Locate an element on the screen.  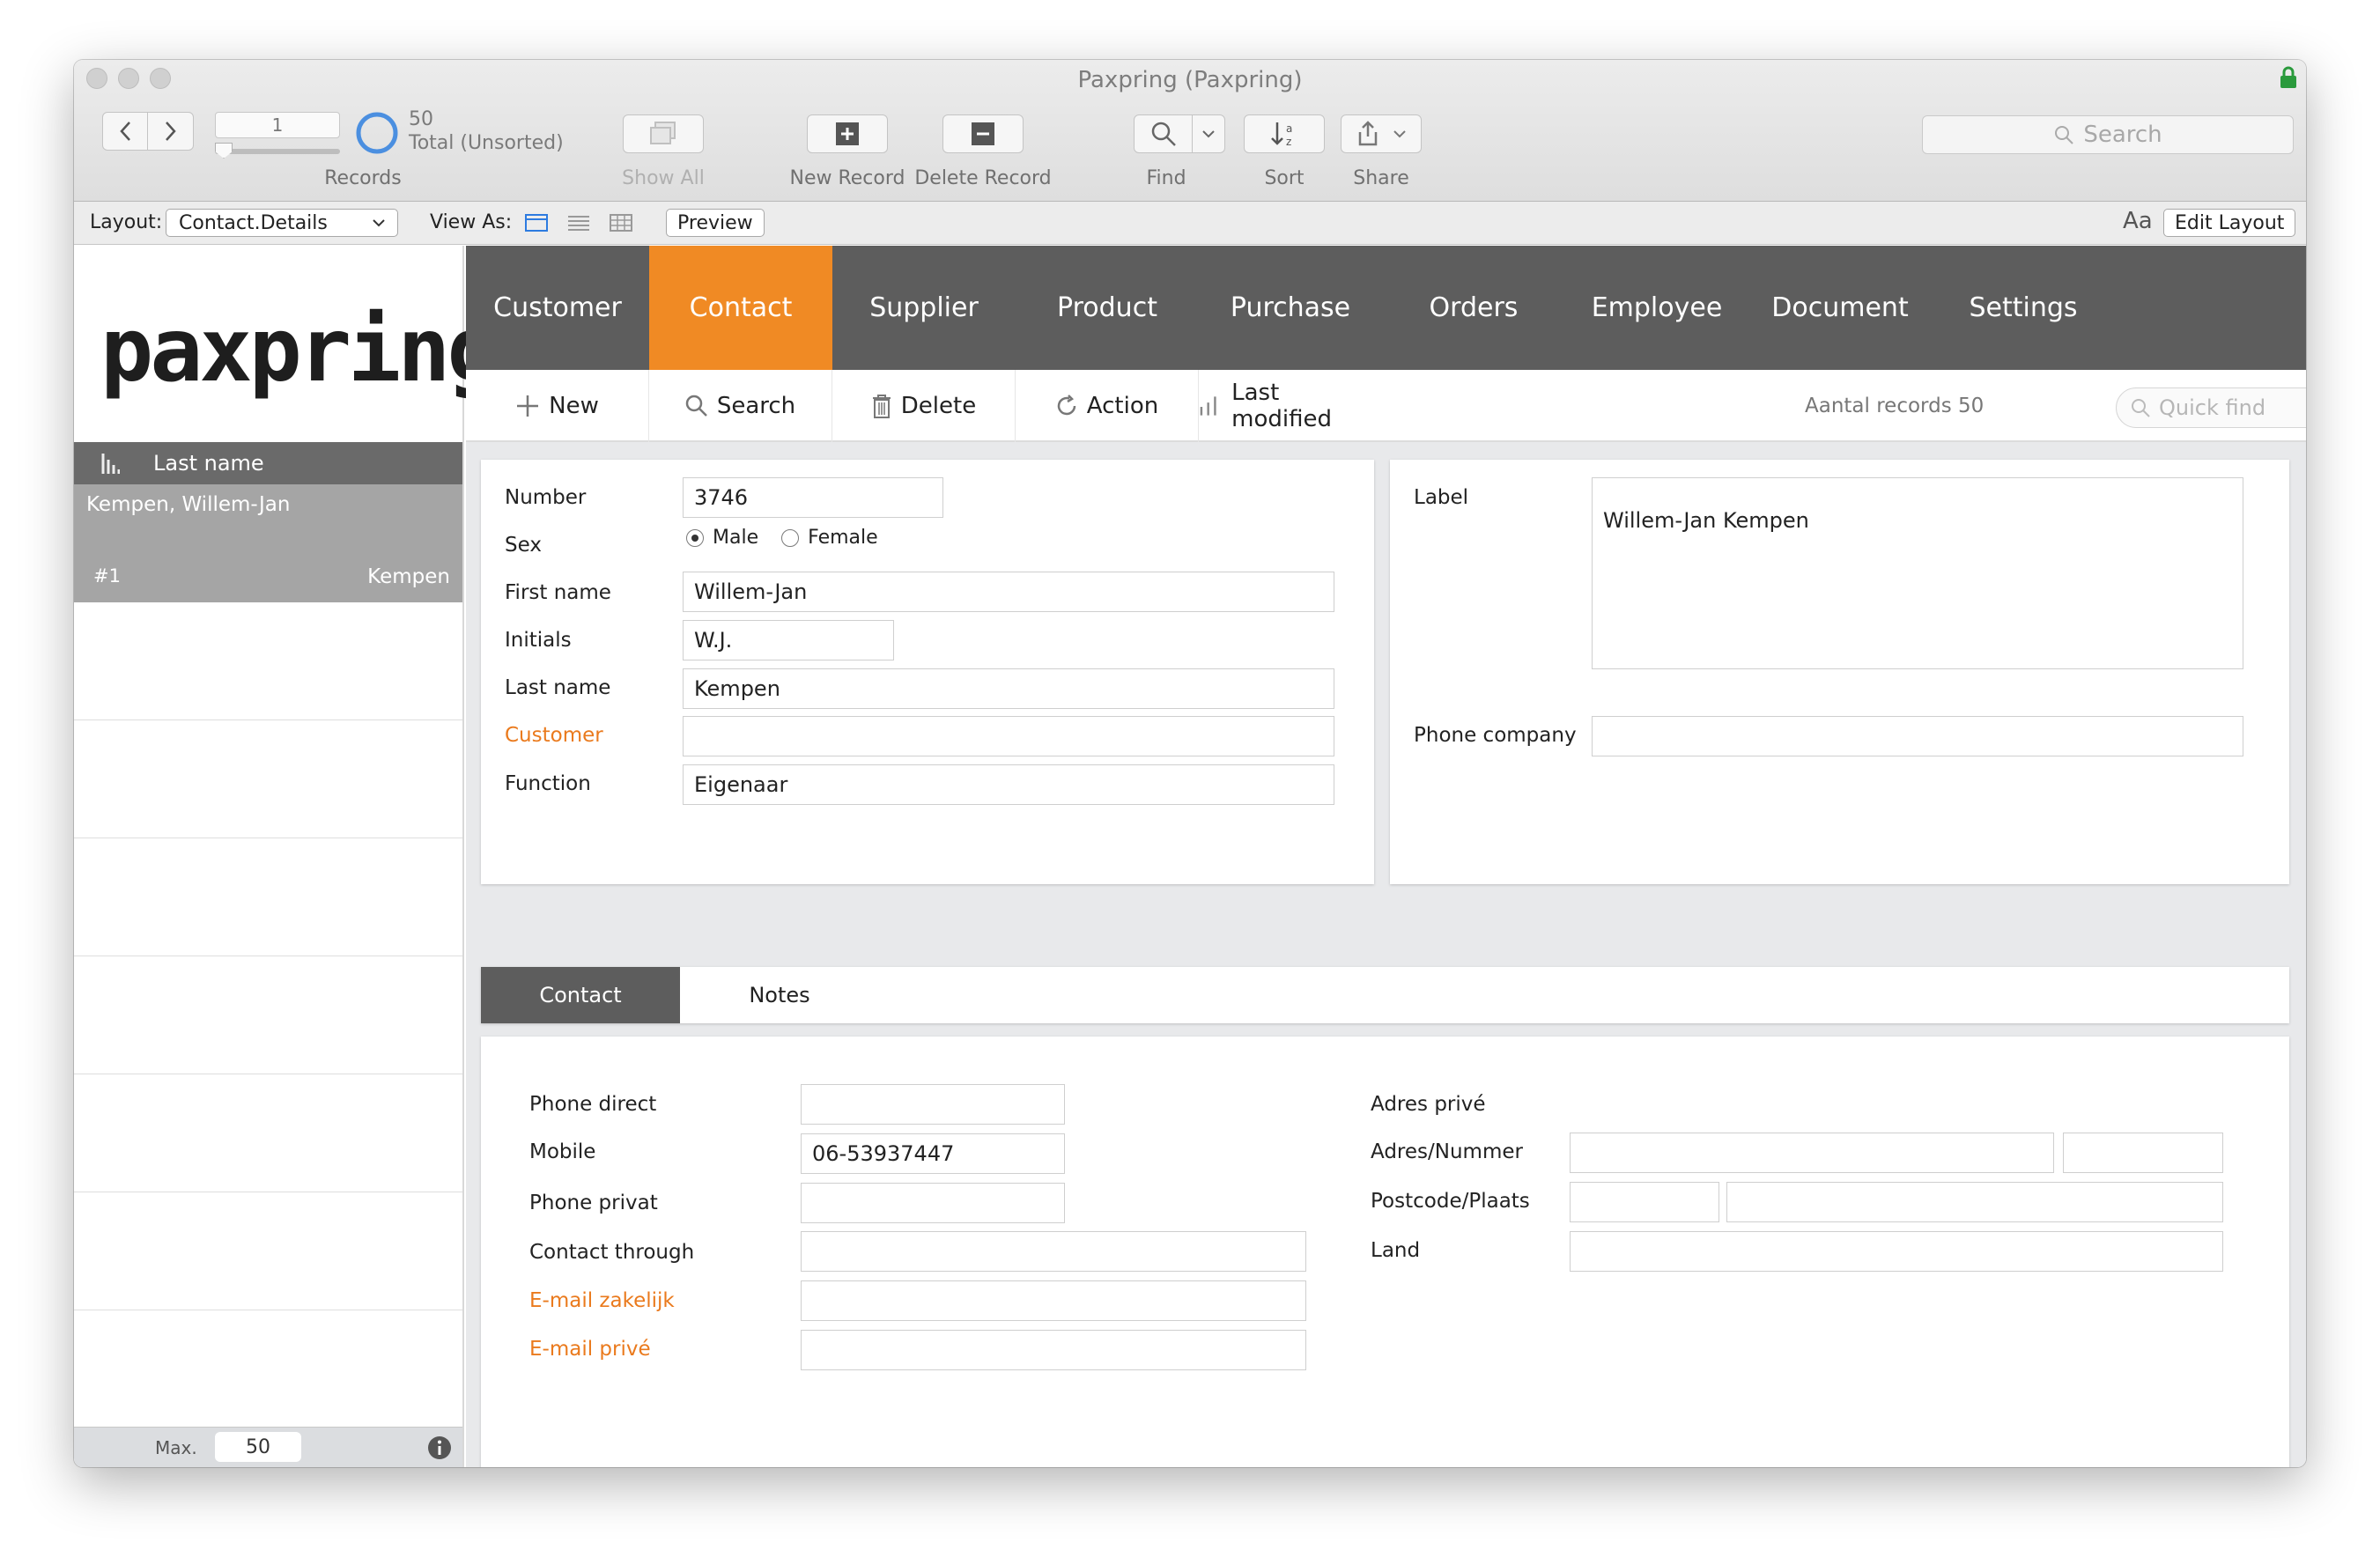
quick-find-input: Quick find is located at coordinates (2211, 407).